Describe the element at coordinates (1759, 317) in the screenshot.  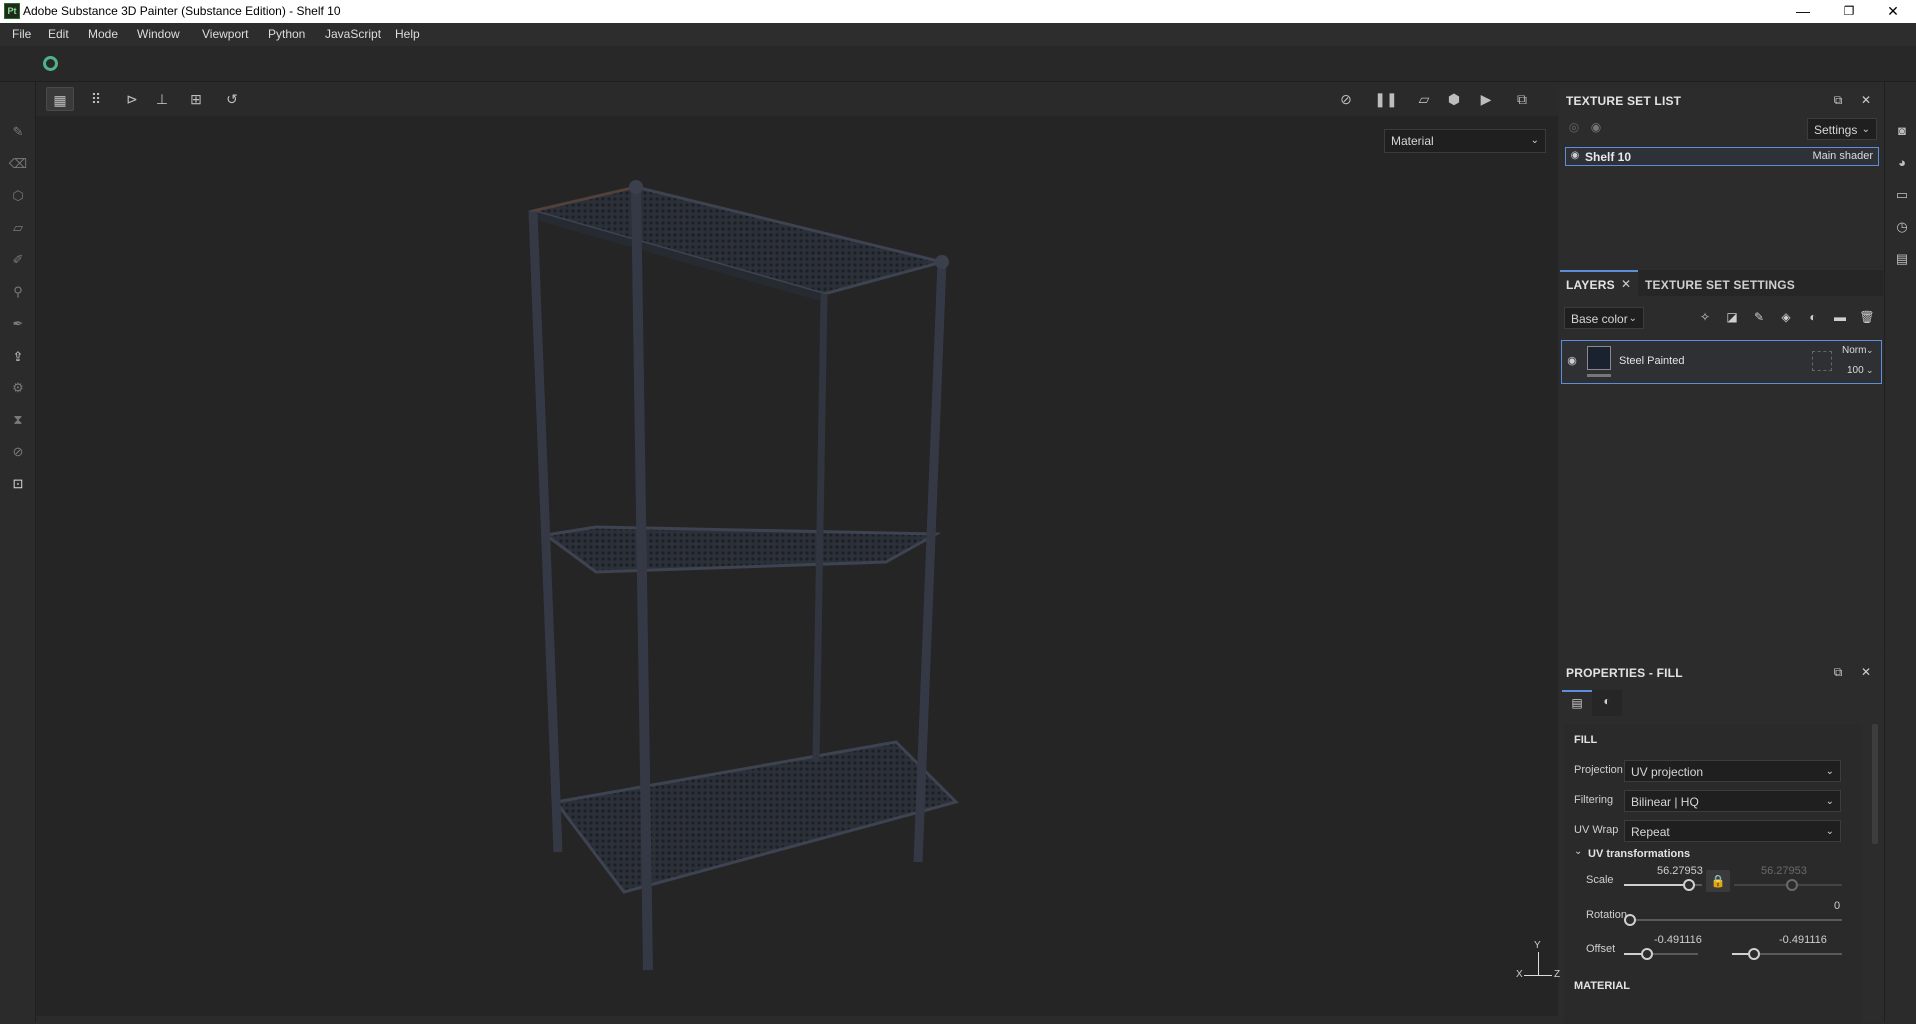
I see `add-paint-layer-icon: ✎` at that location.